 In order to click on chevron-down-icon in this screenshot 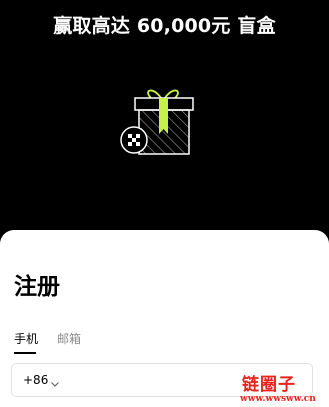, I will do `click(55, 380)`.